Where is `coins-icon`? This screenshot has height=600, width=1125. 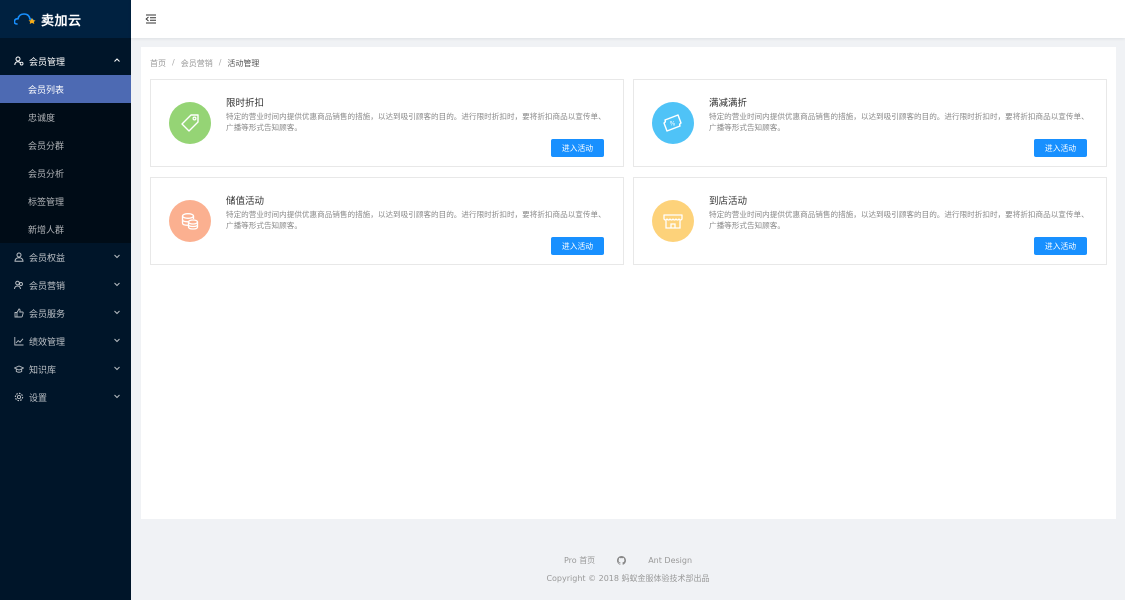 coins-icon is located at coordinates (190, 221).